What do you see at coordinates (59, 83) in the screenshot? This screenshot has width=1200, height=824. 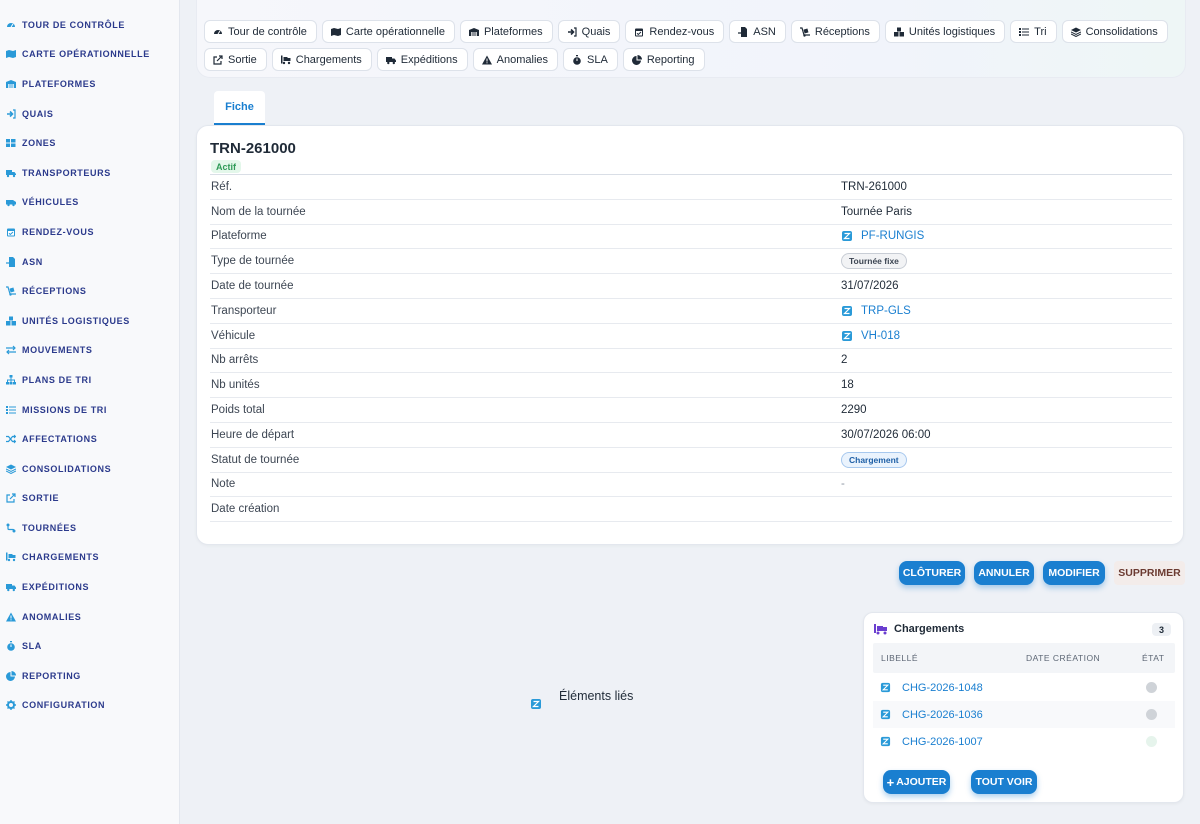 I see `sidebar-item-label: PLATEFORMES` at bounding box center [59, 83].